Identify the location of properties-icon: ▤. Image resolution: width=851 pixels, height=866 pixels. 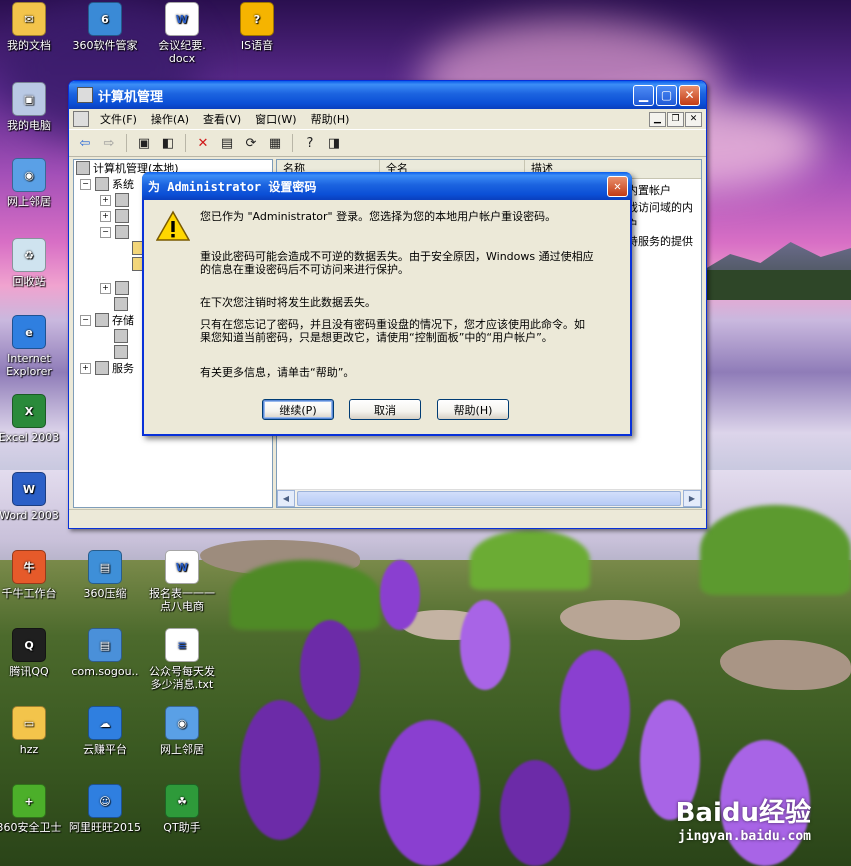
(227, 143).